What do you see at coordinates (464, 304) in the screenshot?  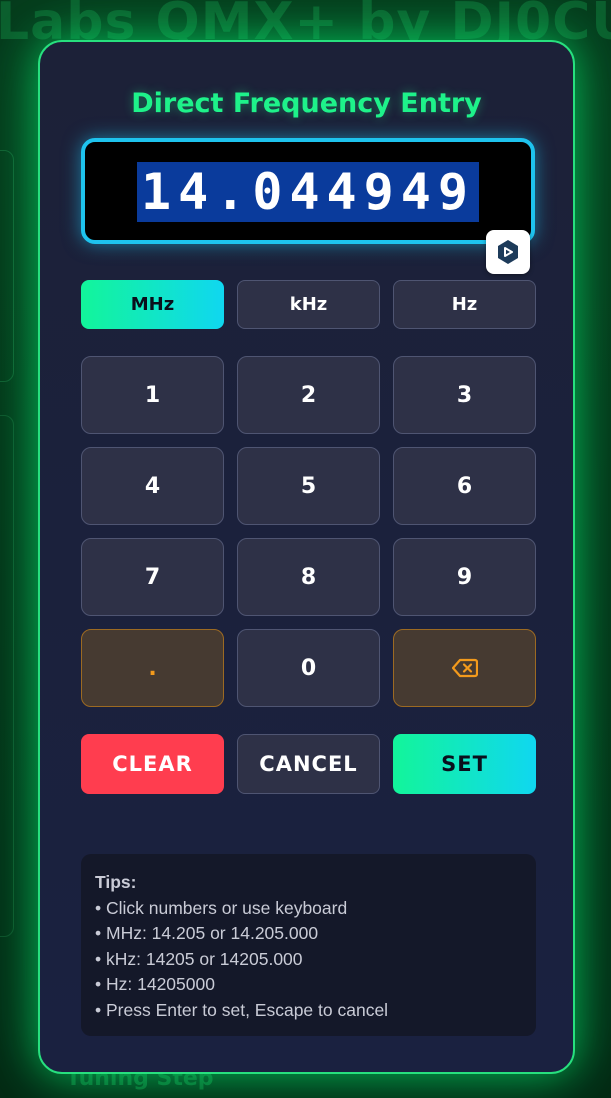 I see `unit-hz-button: Hz` at bounding box center [464, 304].